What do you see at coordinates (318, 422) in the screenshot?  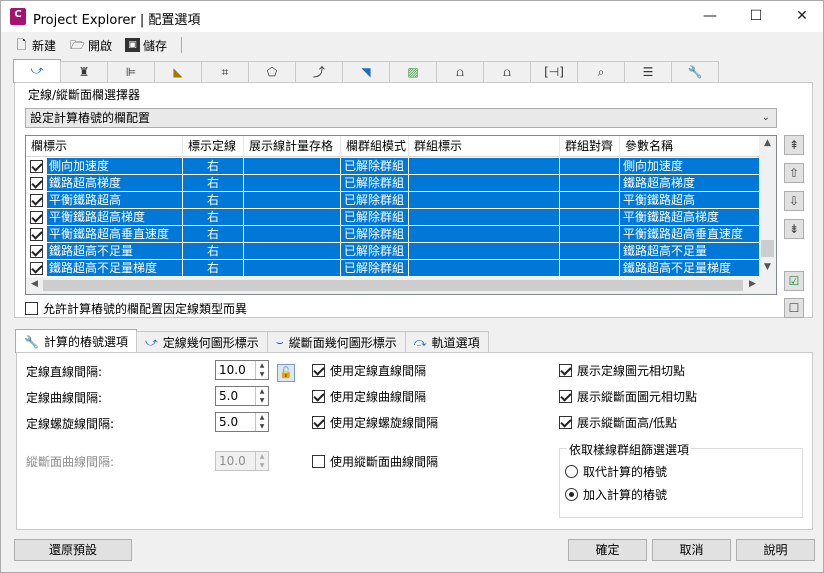 I see `use-spiral-checkbox` at bounding box center [318, 422].